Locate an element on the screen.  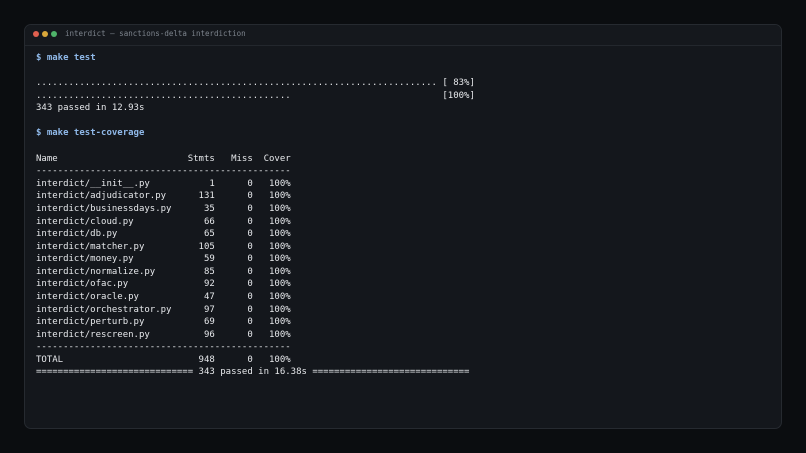
zoom-button is located at coordinates (54, 34).